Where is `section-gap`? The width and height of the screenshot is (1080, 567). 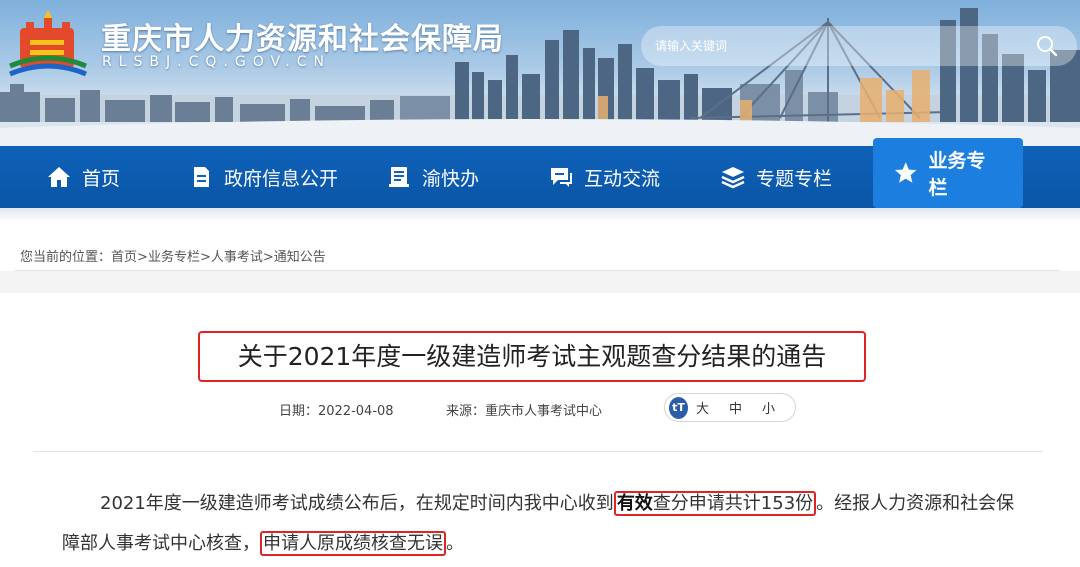
section-gap is located at coordinates (540, 282).